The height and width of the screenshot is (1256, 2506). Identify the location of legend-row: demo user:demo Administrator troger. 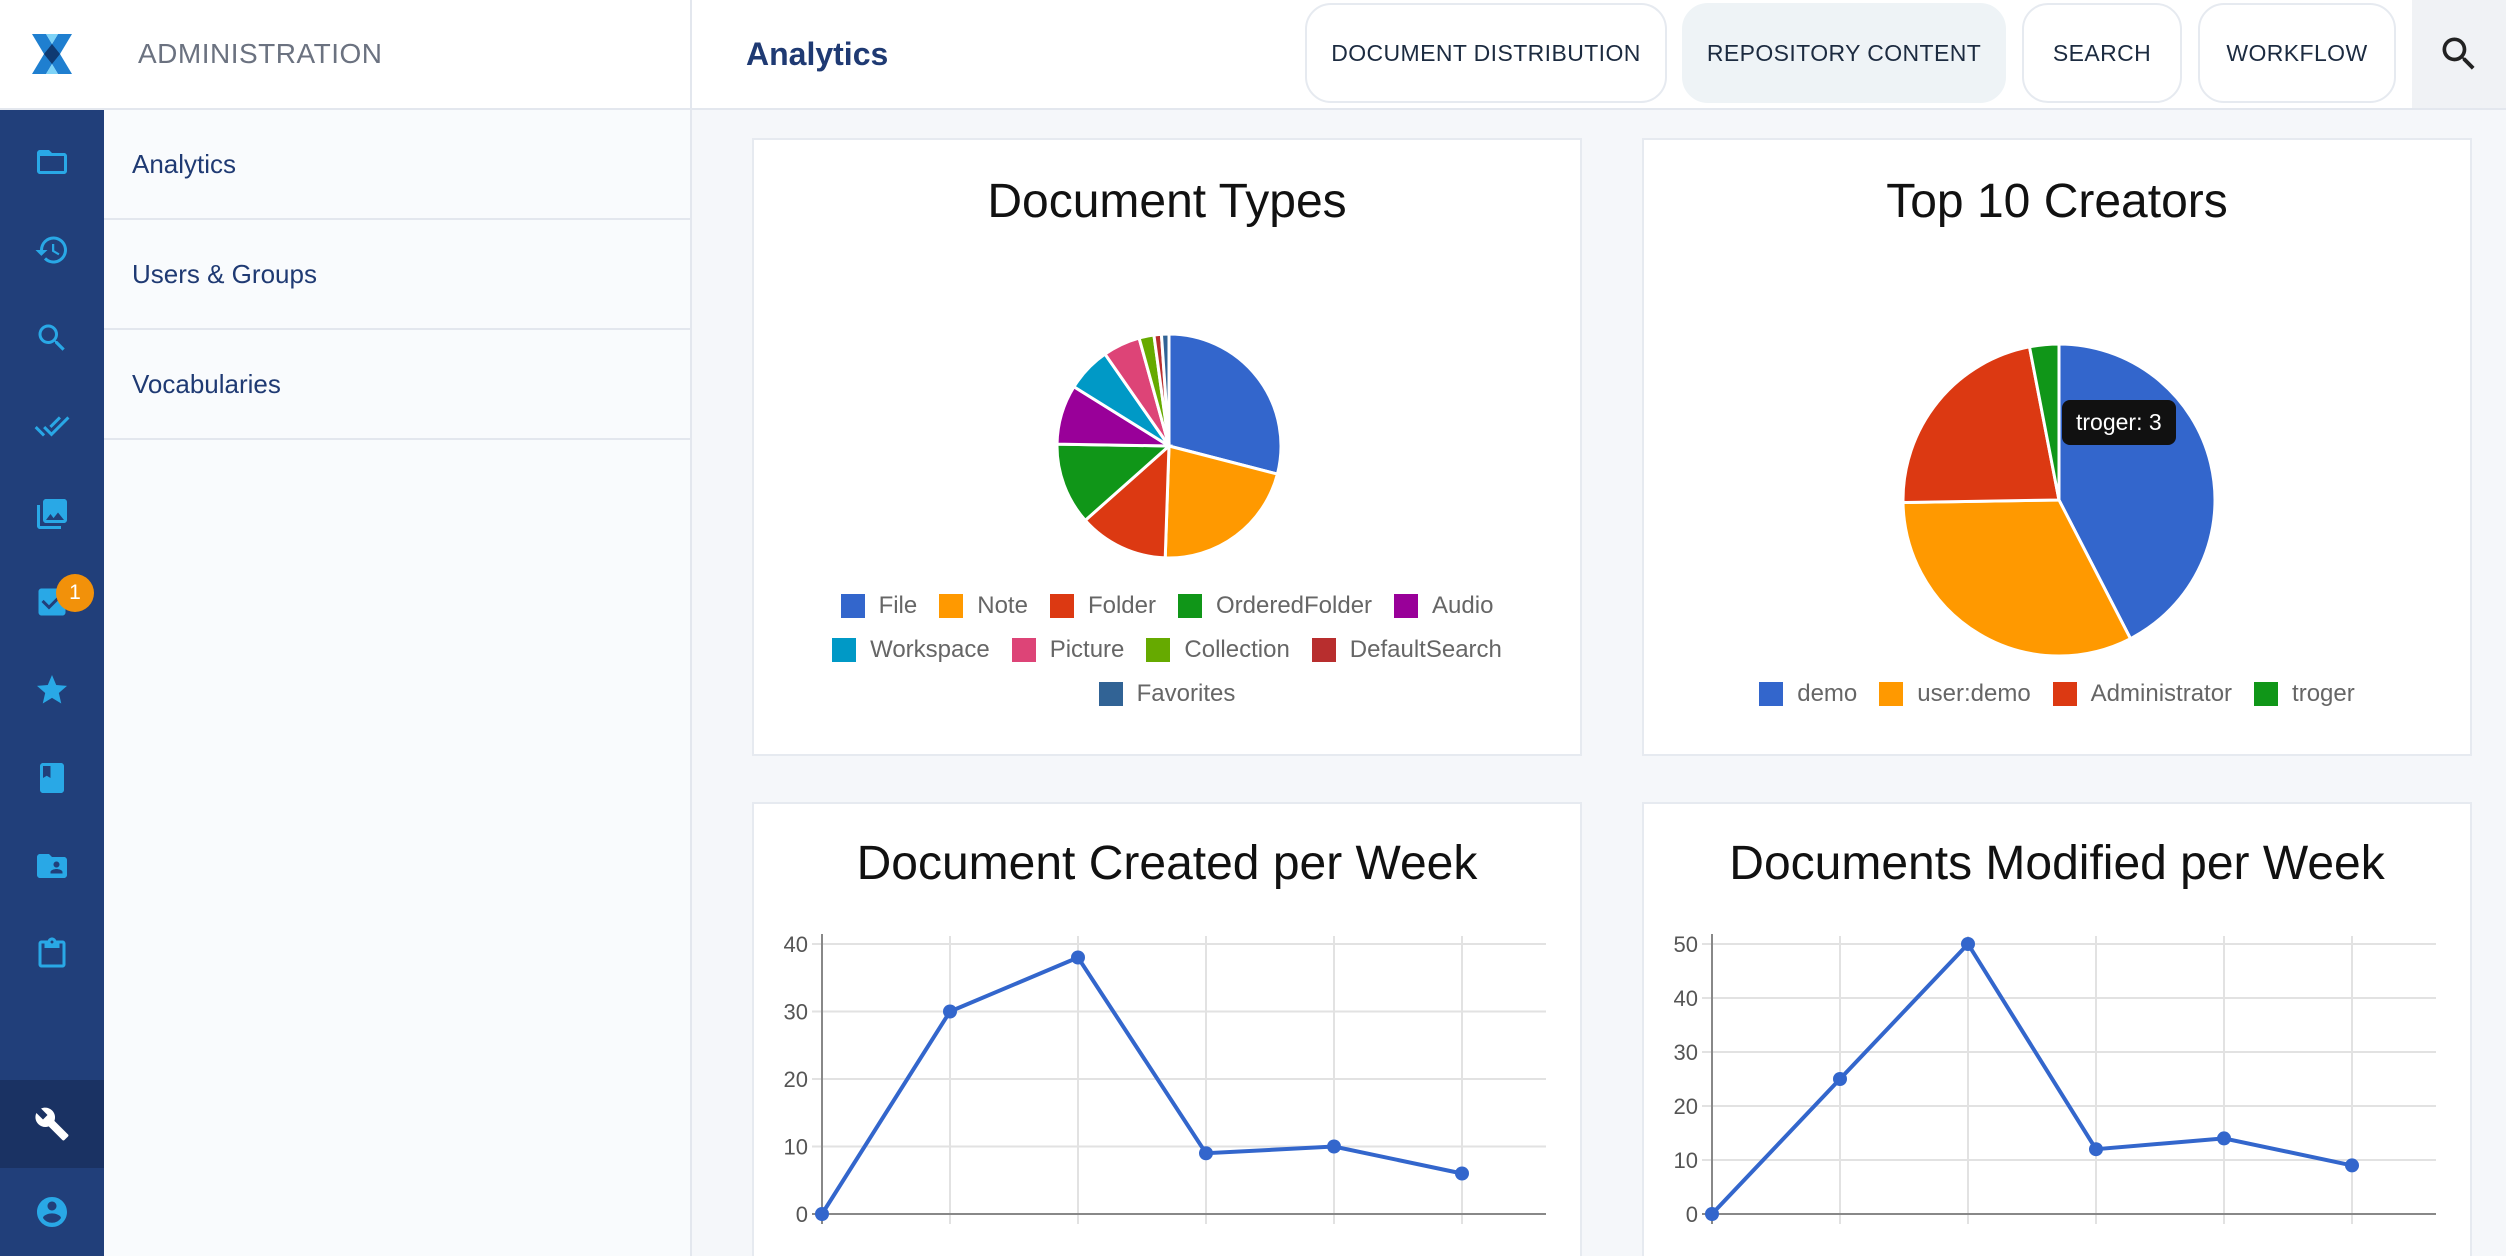
(2057, 694).